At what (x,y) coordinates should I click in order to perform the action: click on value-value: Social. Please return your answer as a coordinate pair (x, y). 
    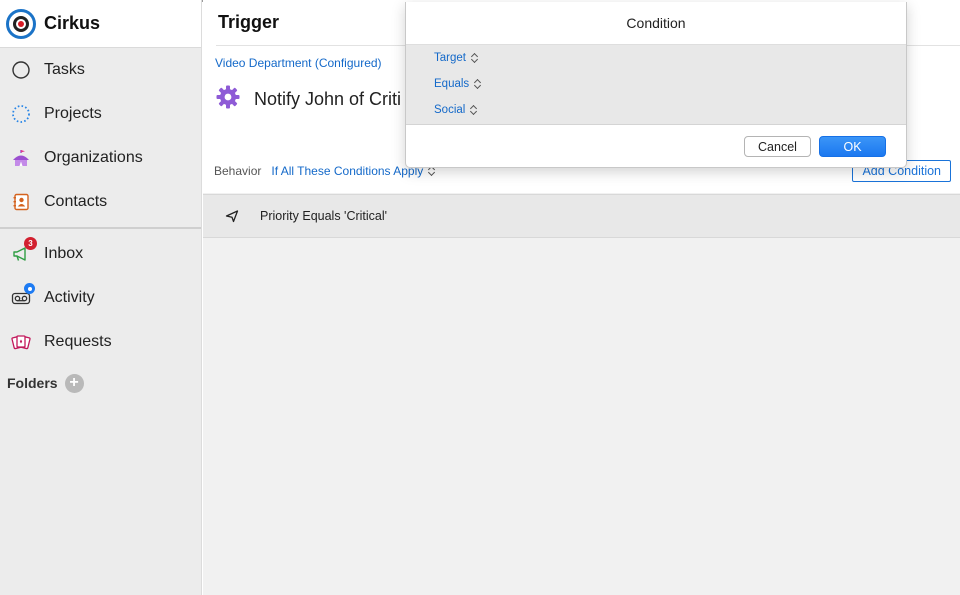
    Looking at the image, I should click on (450, 110).